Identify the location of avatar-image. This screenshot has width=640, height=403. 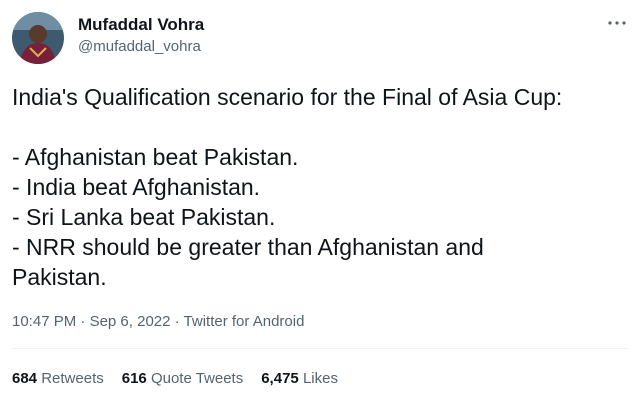
(38, 38).